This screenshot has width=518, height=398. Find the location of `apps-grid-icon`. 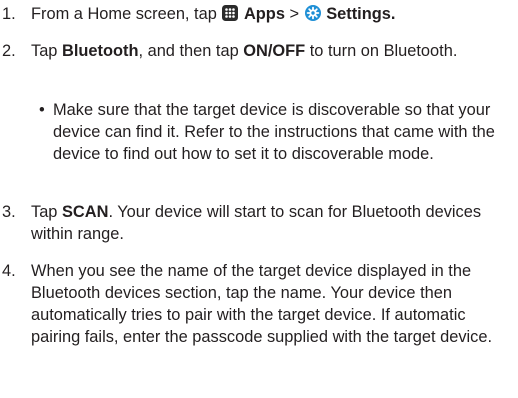

apps-grid-icon is located at coordinates (230, 13).